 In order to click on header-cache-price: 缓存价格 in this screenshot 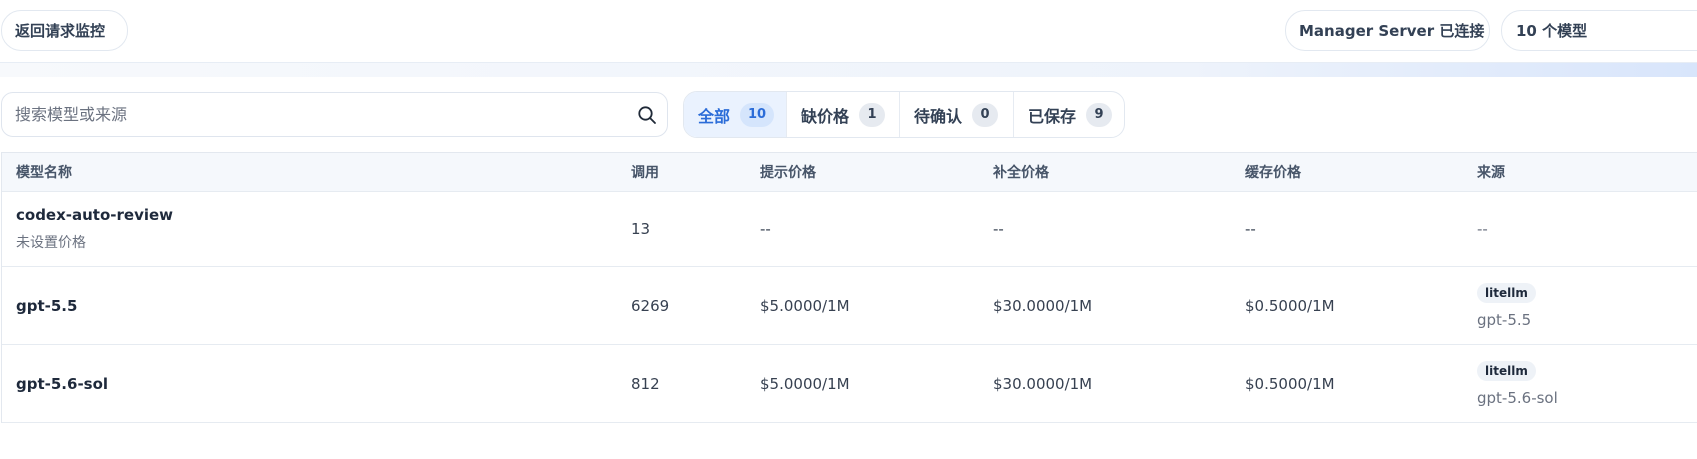, I will do `click(1273, 173)`.